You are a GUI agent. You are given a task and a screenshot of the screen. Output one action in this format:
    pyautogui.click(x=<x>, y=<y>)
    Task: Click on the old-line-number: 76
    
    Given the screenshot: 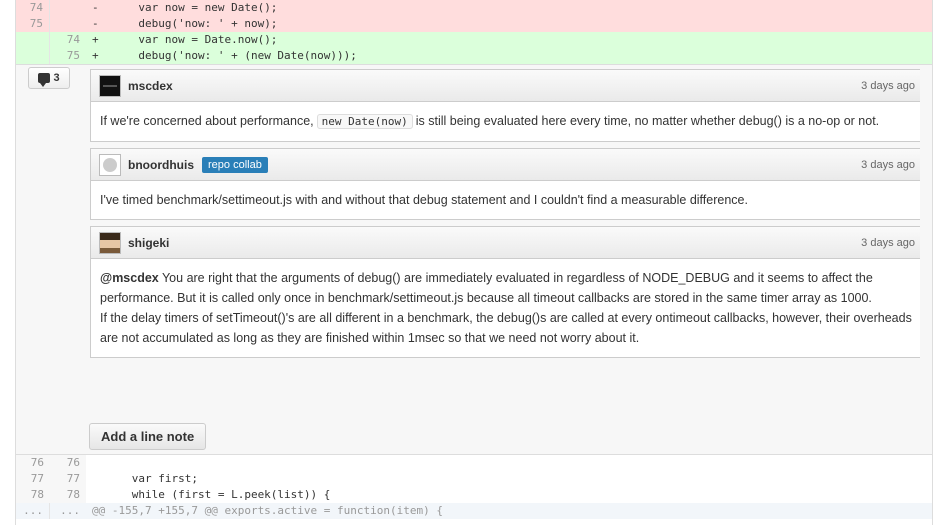 What is the action you would take?
    pyautogui.click(x=33, y=463)
    